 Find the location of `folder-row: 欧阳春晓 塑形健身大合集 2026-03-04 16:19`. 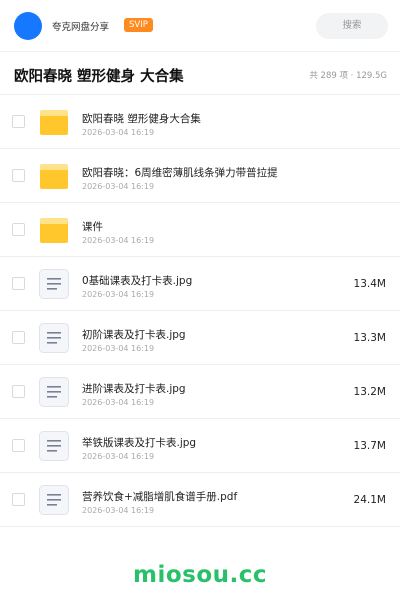

folder-row: 欧阳春晓 塑形健身大合集 2026-03-04 16:19 is located at coordinates (200, 122).